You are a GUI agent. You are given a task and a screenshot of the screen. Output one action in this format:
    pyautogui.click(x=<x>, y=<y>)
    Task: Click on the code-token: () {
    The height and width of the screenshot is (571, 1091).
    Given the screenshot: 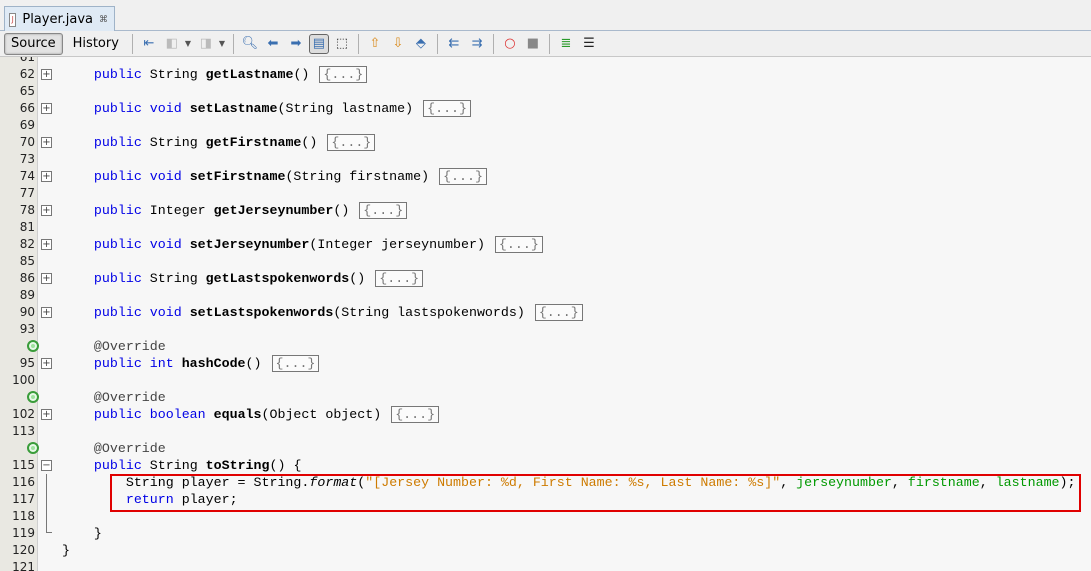 What is the action you would take?
    pyautogui.click(x=285, y=465)
    